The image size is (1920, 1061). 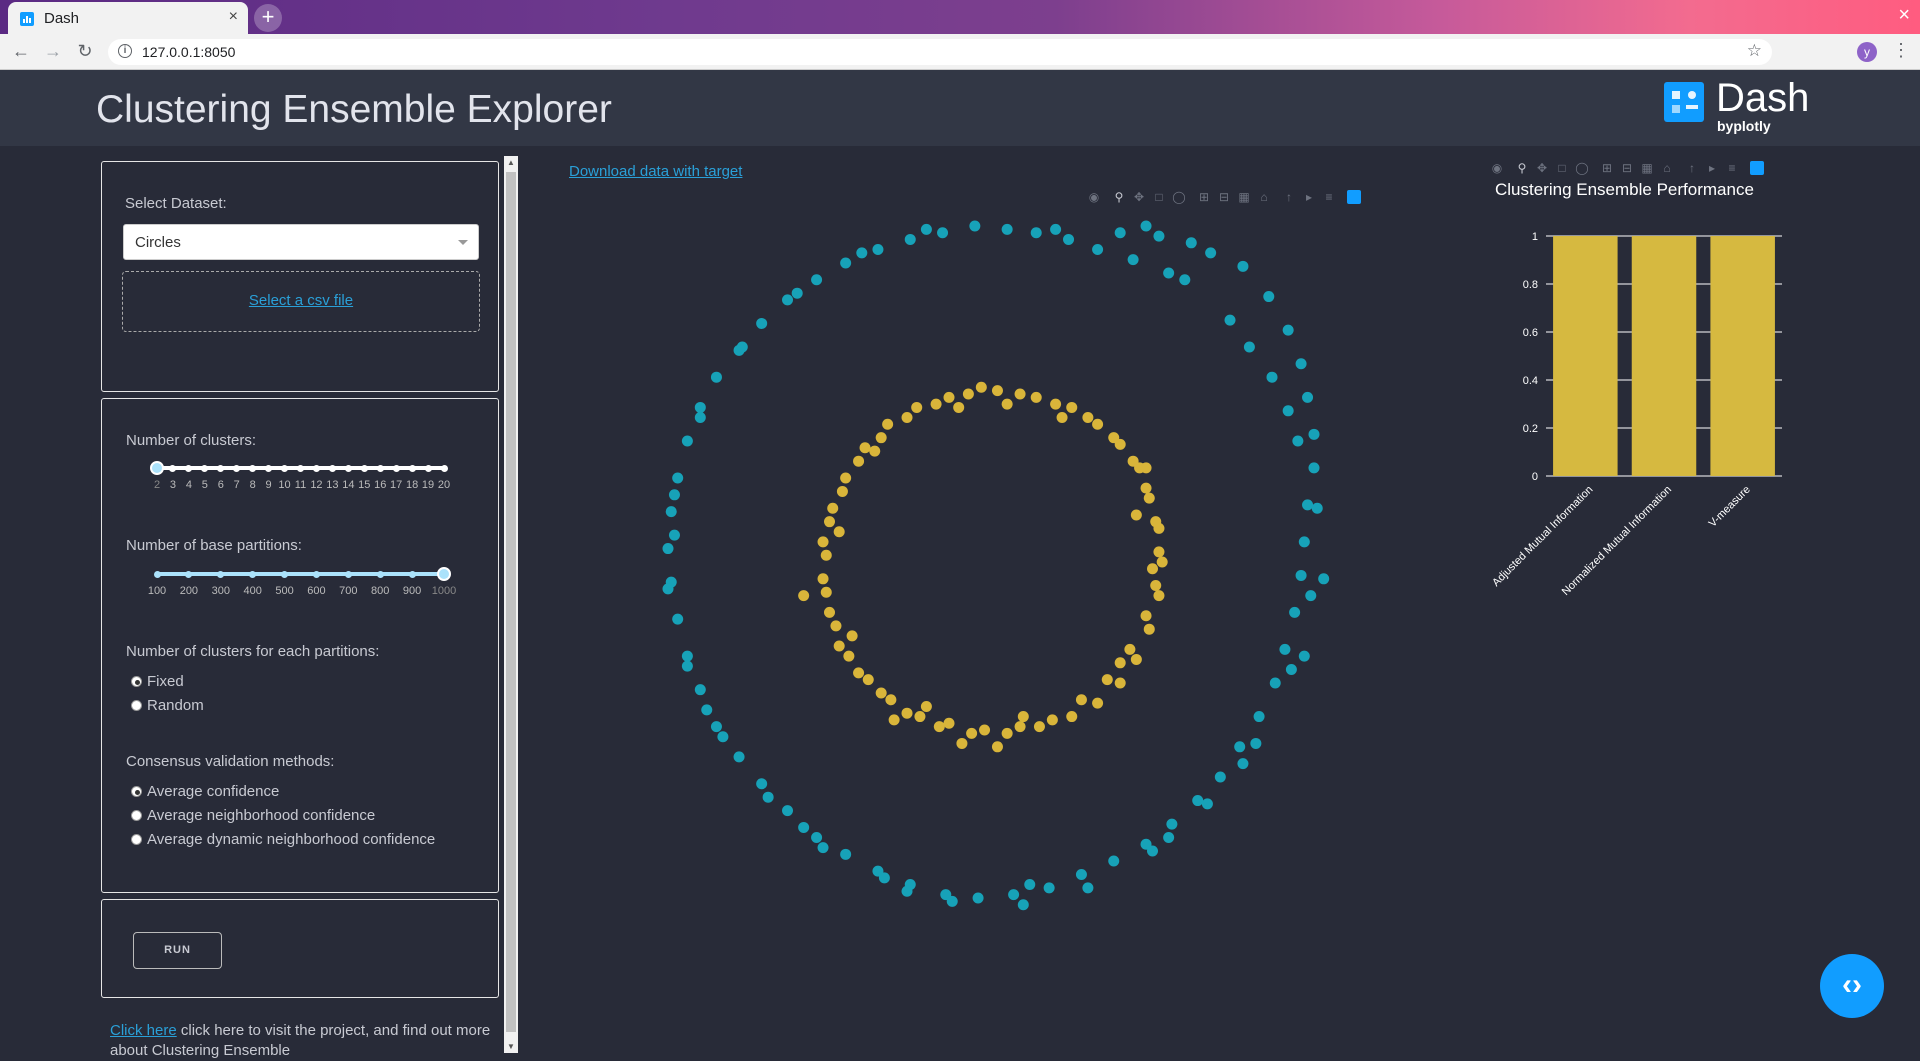 I want to click on dataset-dropdown: Circles, so click(x=301, y=242).